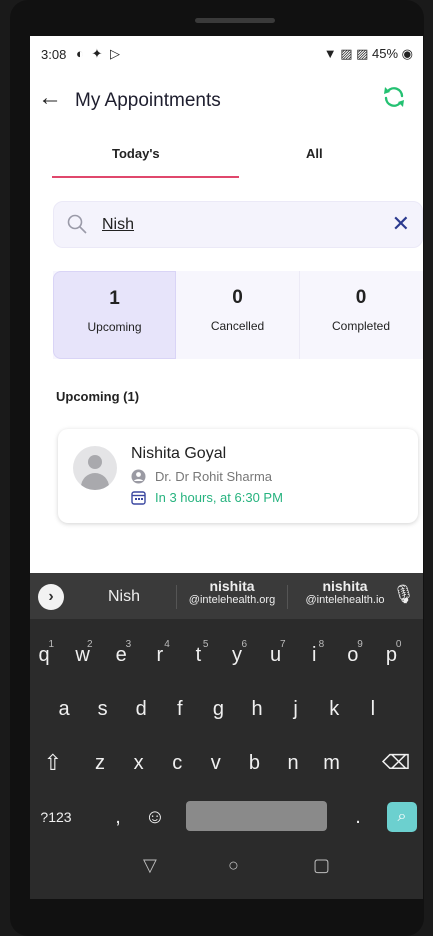  I want to click on key-i: i8, so click(314, 655).